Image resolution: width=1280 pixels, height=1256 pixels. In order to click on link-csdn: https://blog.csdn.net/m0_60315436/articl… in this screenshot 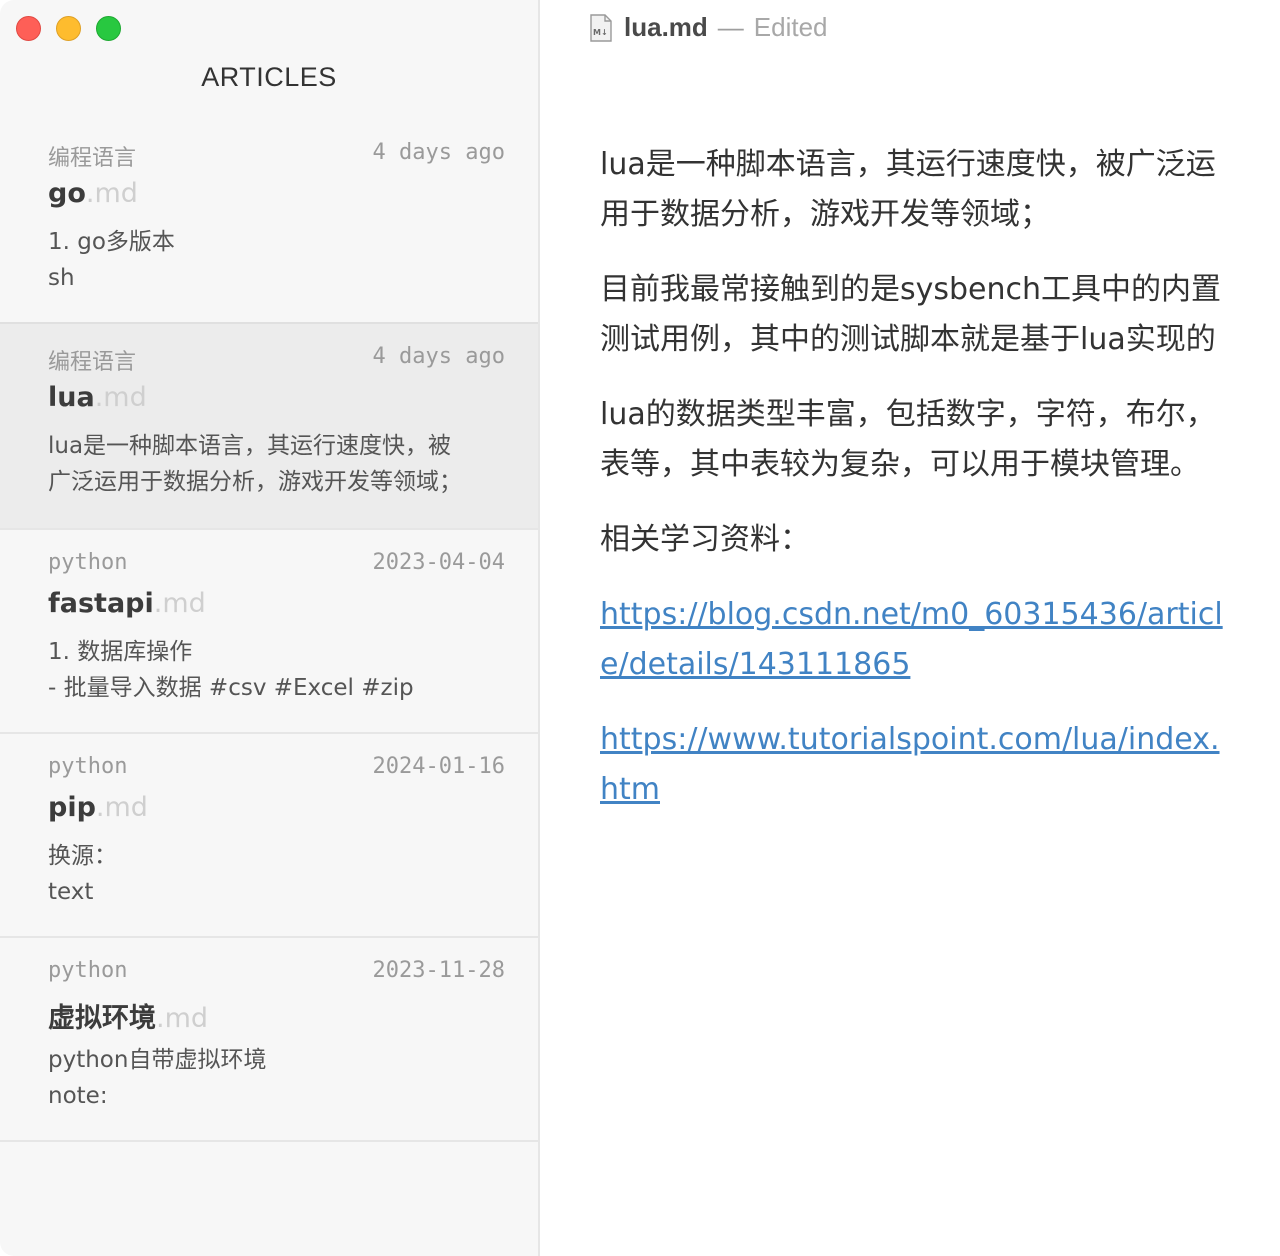, I will do `click(915, 640)`.